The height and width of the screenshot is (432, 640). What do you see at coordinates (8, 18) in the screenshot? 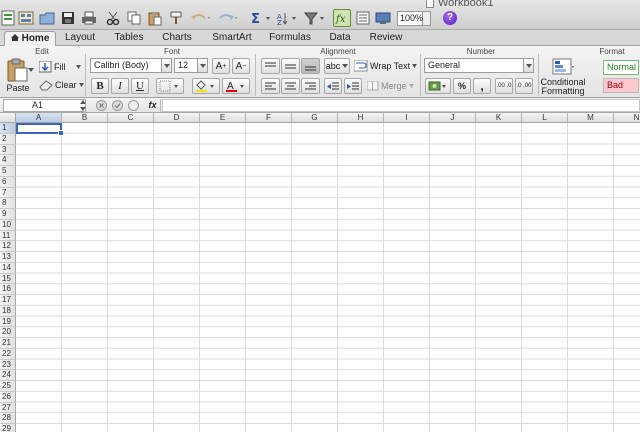
I see `new-workbook-icon` at bounding box center [8, 18].